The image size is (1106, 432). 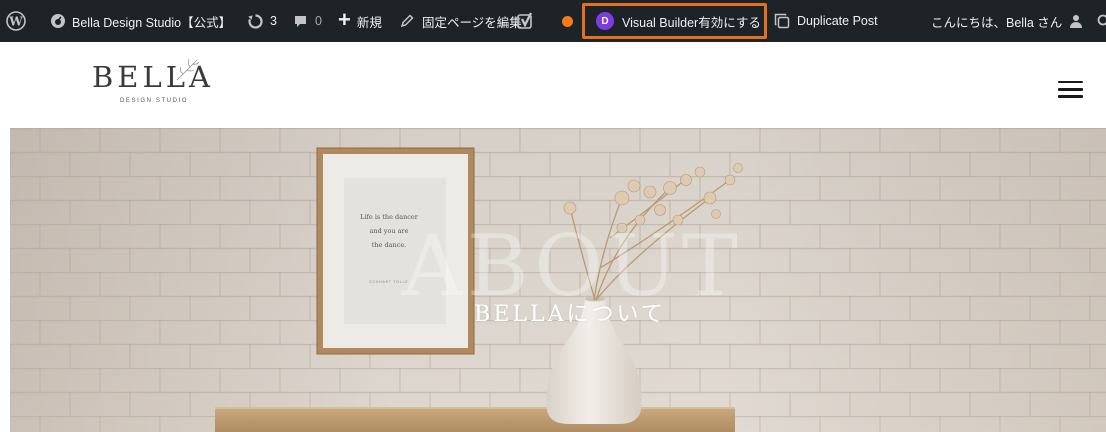 I want to click on hero-title: BELLAについて, so click(x=570, y=314).